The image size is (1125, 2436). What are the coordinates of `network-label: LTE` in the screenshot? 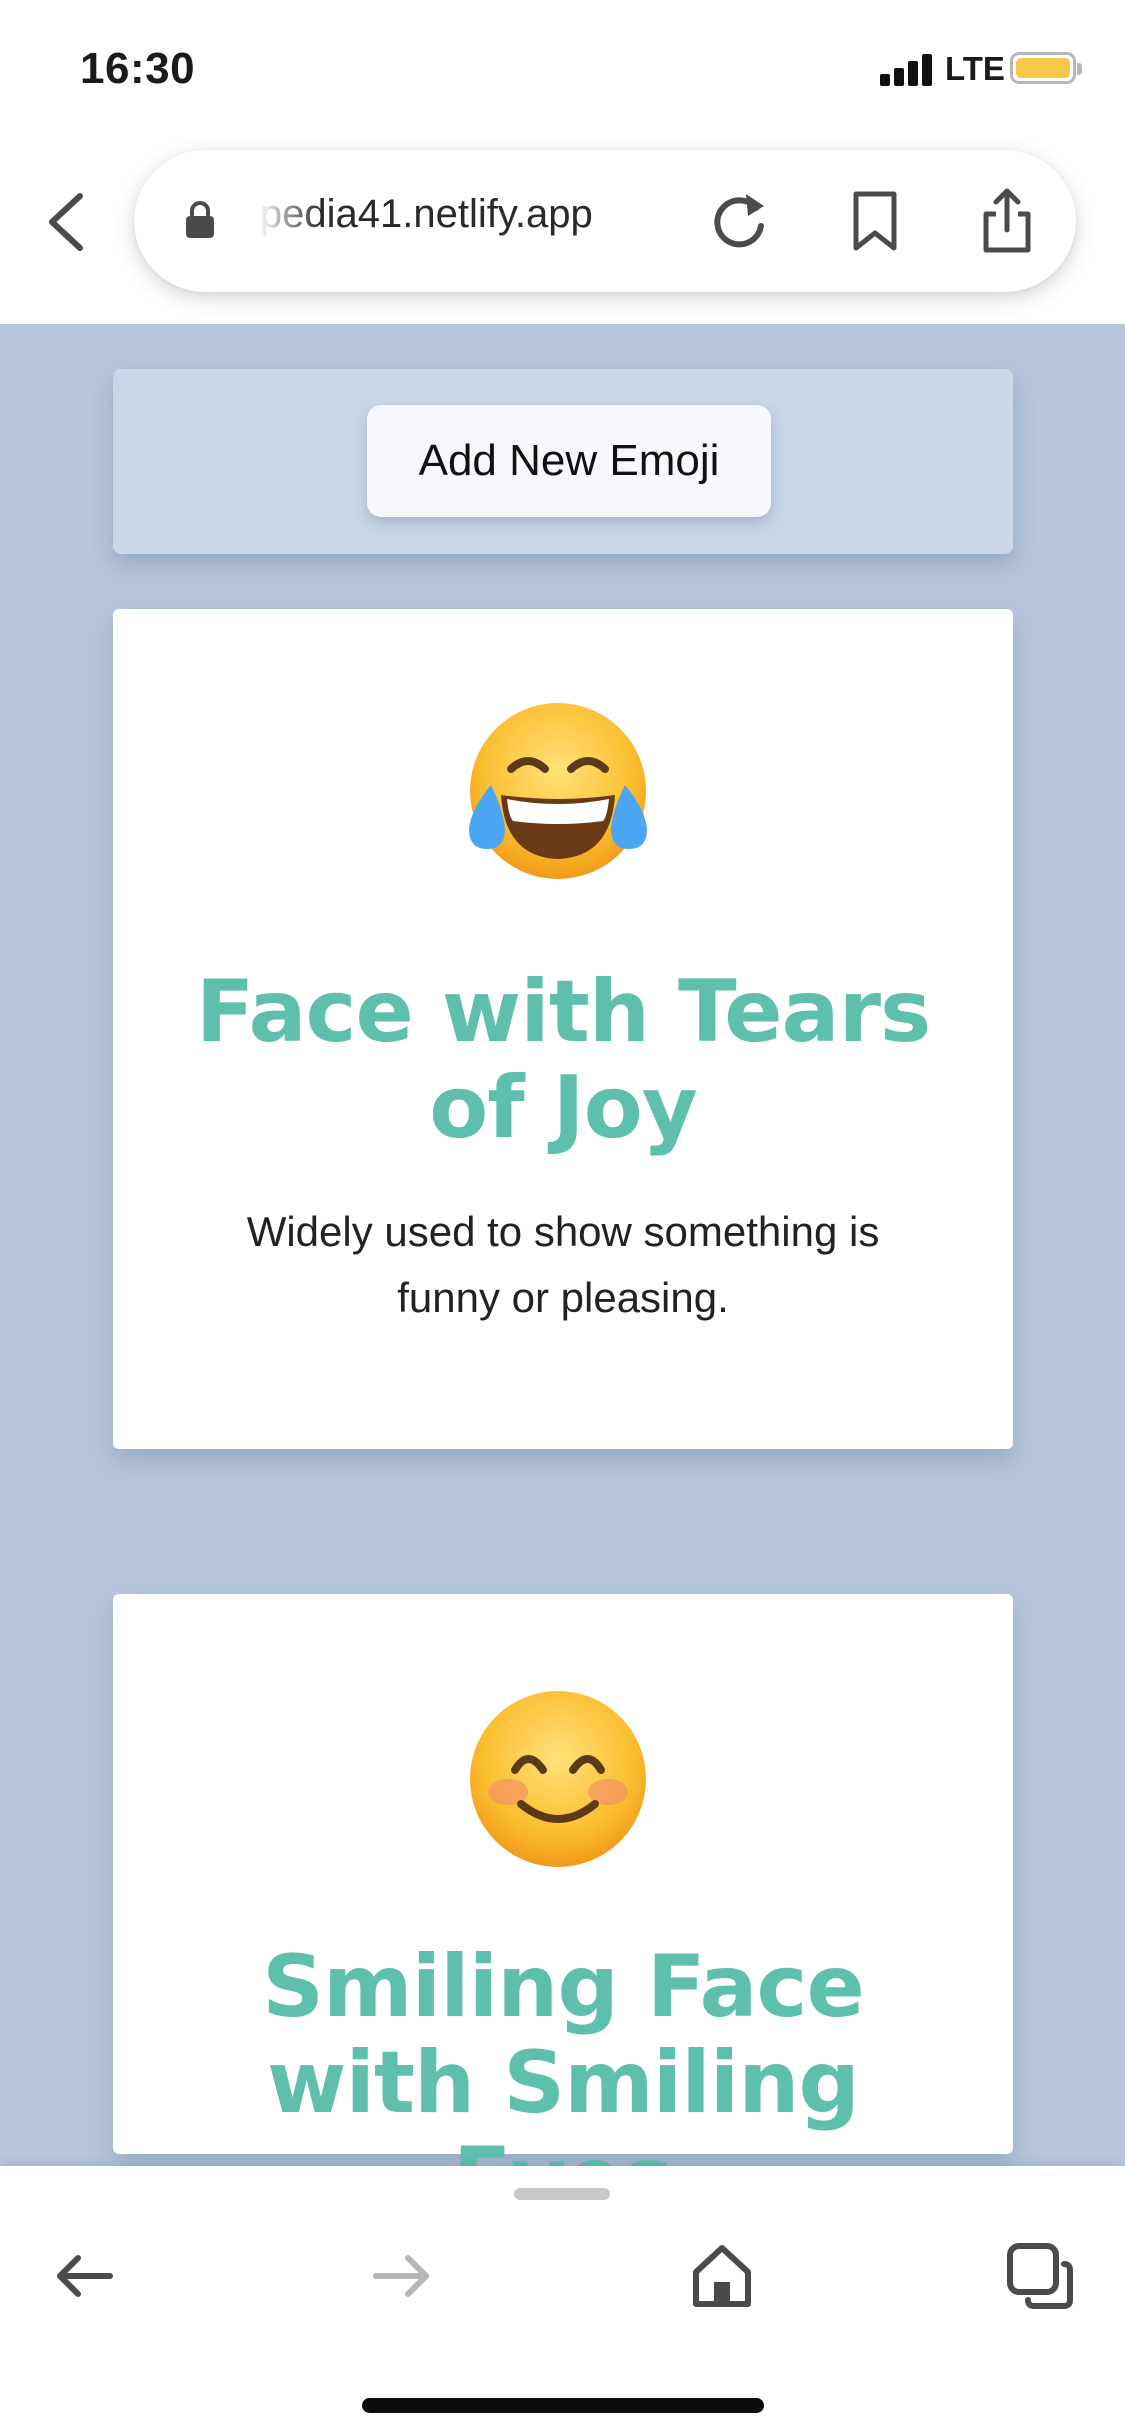 It's located at (975, 68).